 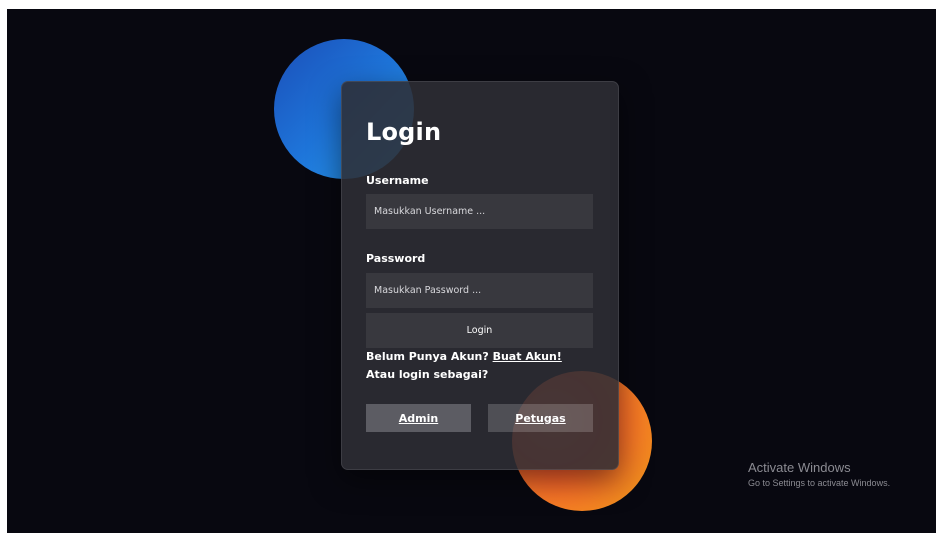 I want to click on watermark-subtitle: Go to Settings to activate Windows., so click(x=819, y=483).